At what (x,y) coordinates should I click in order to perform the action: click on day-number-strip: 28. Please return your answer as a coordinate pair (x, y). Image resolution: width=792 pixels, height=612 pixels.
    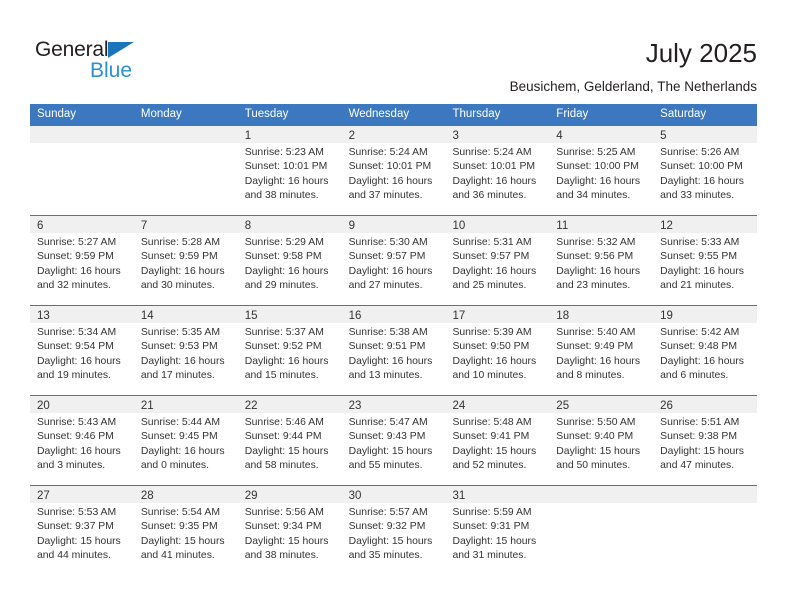
    Looking at the image, I should click on (185, 494).